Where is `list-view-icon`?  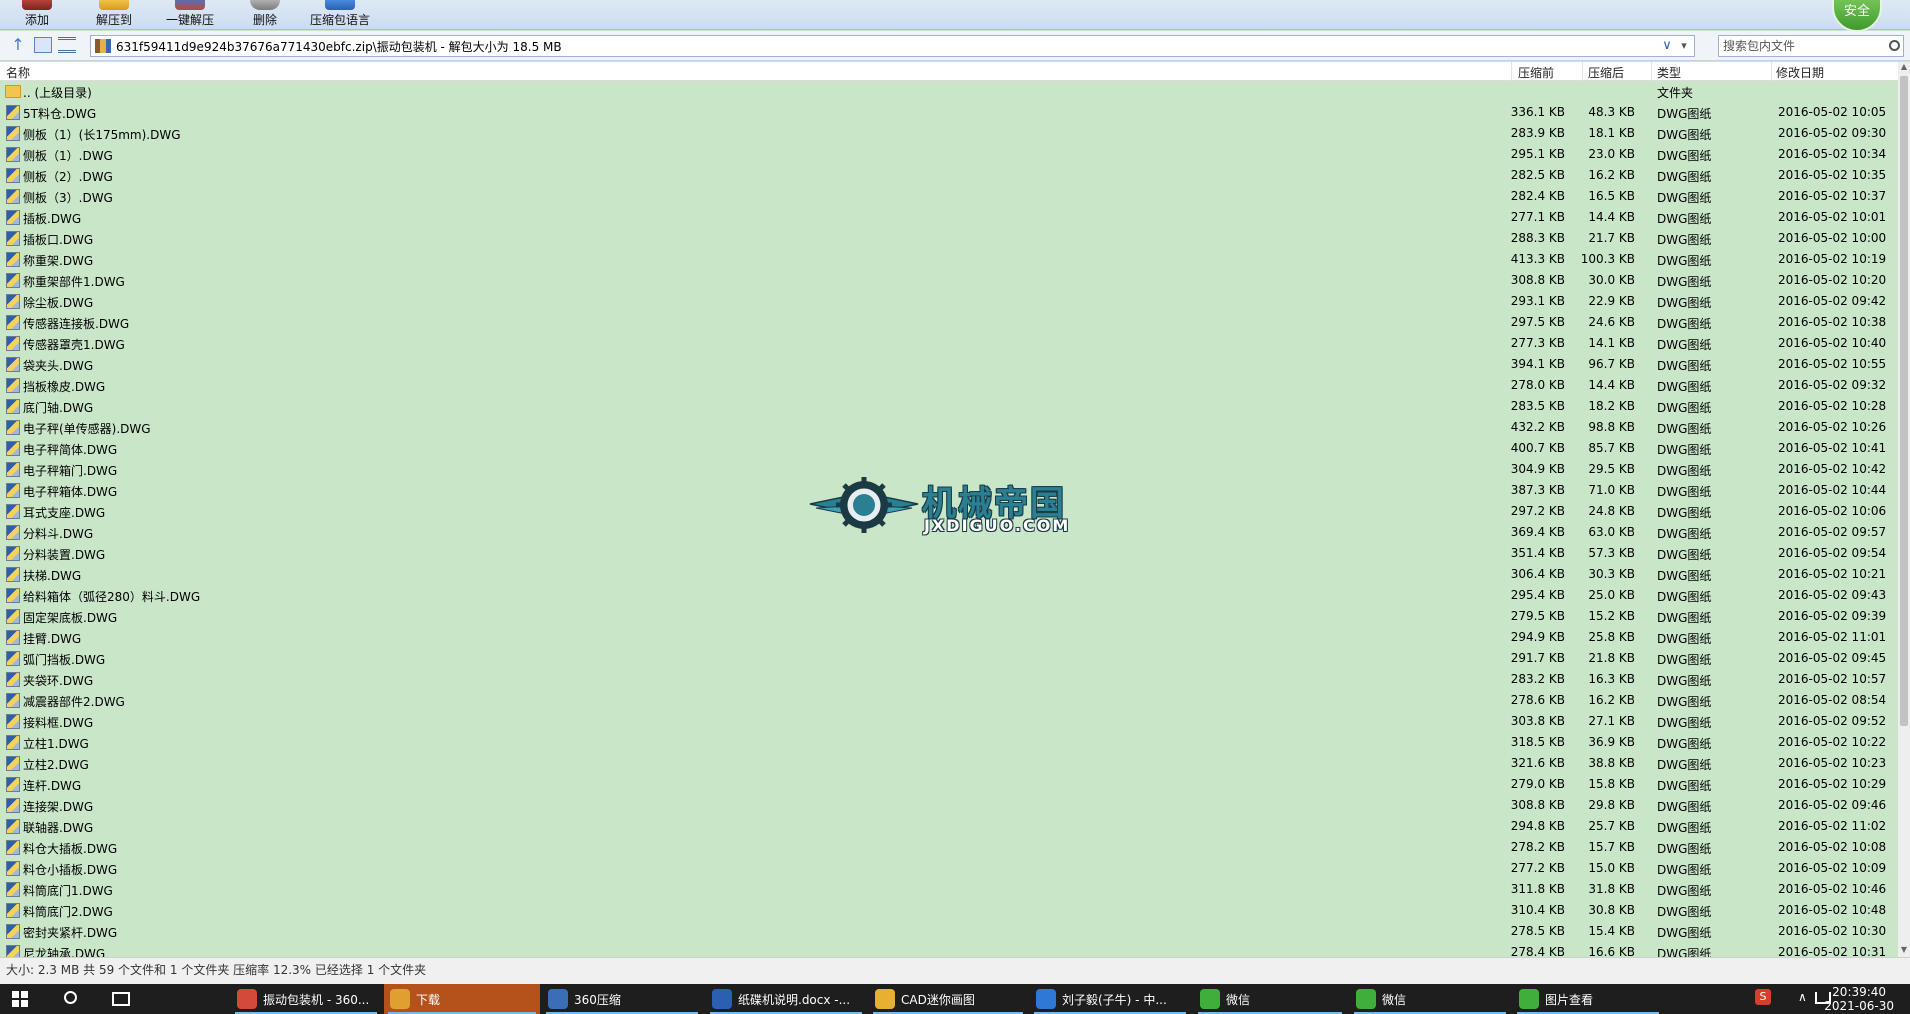 list-view-icon is located at coordinates (67, 45).